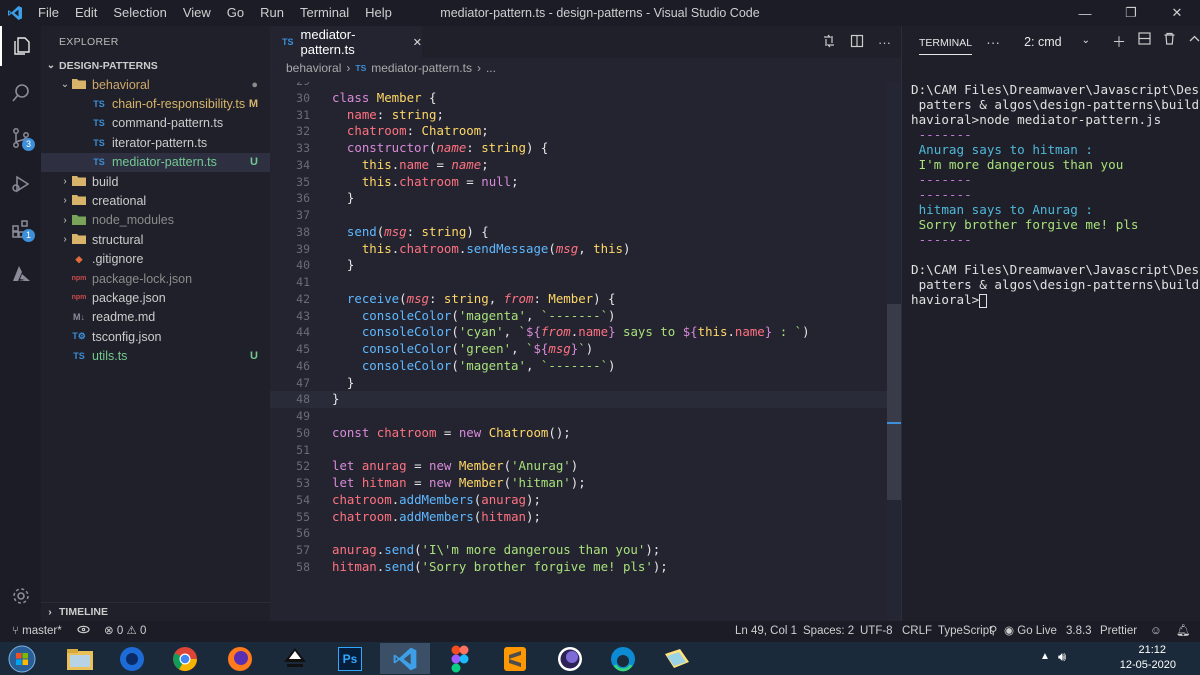 Image resolution: width=1200 pixels, height=675 pixels. Describe the element at coordinates (155, 278) in the screenshot. I see `explorer-item-package-lock-json: npm package-lock.json` at that location.